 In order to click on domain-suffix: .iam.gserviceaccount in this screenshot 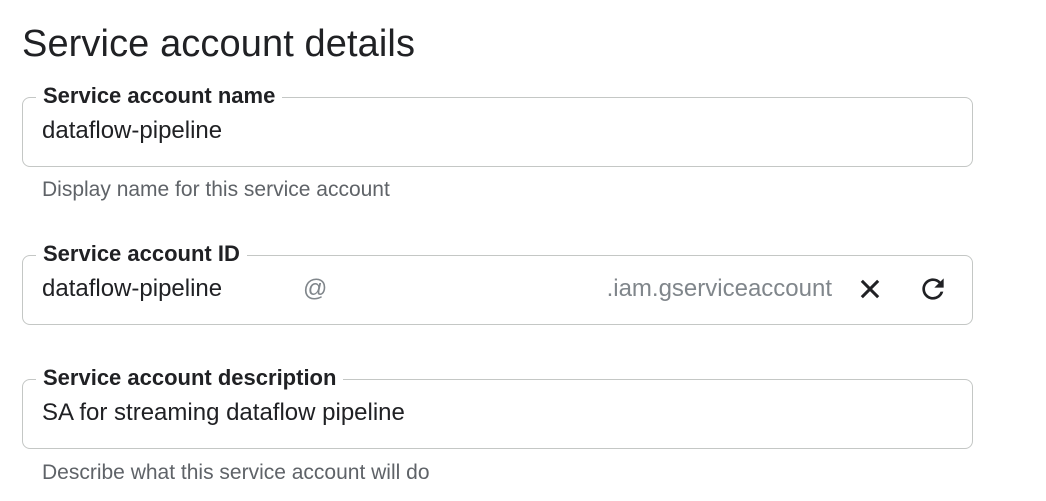, I will do `click(719, 288)`.